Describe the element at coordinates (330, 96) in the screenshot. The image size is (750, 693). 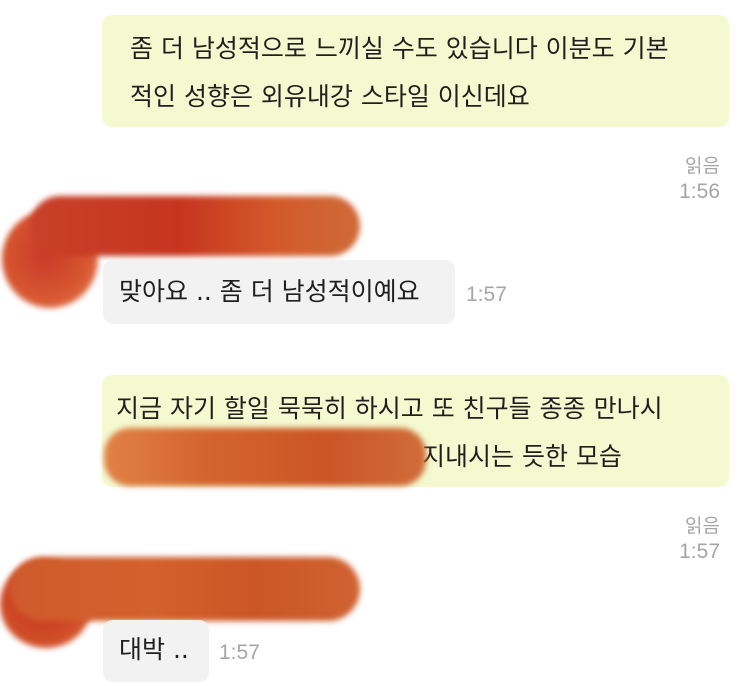
I see `message-text-line: 적인 성향은 외유내강 스타일 이신데요` at that location.